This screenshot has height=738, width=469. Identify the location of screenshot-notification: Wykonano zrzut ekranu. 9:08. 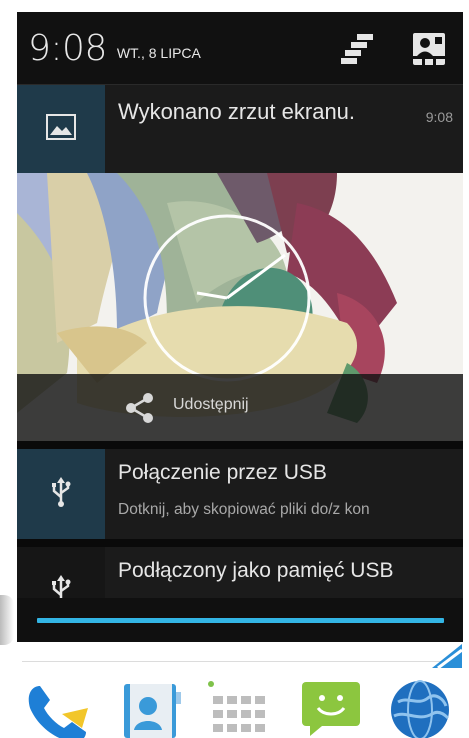
(240, 129).